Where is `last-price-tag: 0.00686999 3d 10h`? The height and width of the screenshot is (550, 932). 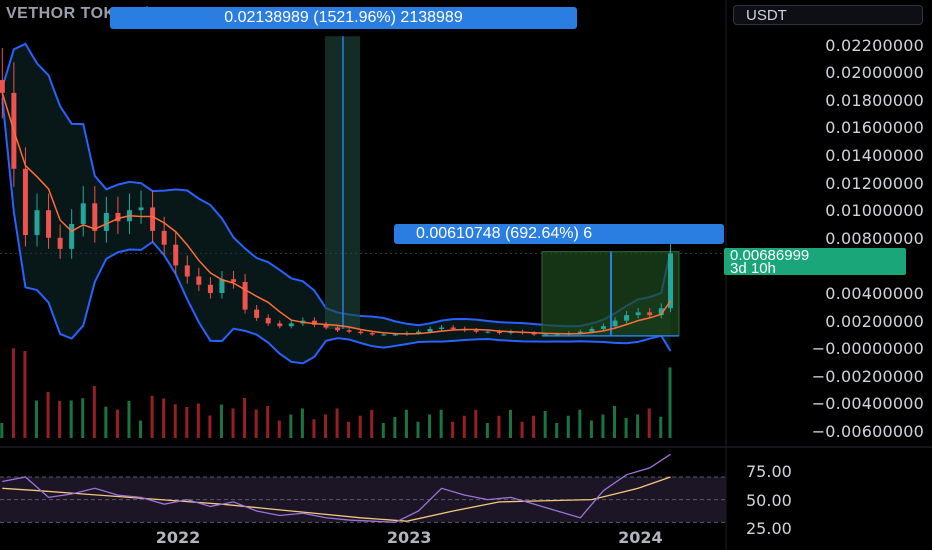
last-price-tag: 0.00686999 3d 10h is located at coordinates (815, 262).